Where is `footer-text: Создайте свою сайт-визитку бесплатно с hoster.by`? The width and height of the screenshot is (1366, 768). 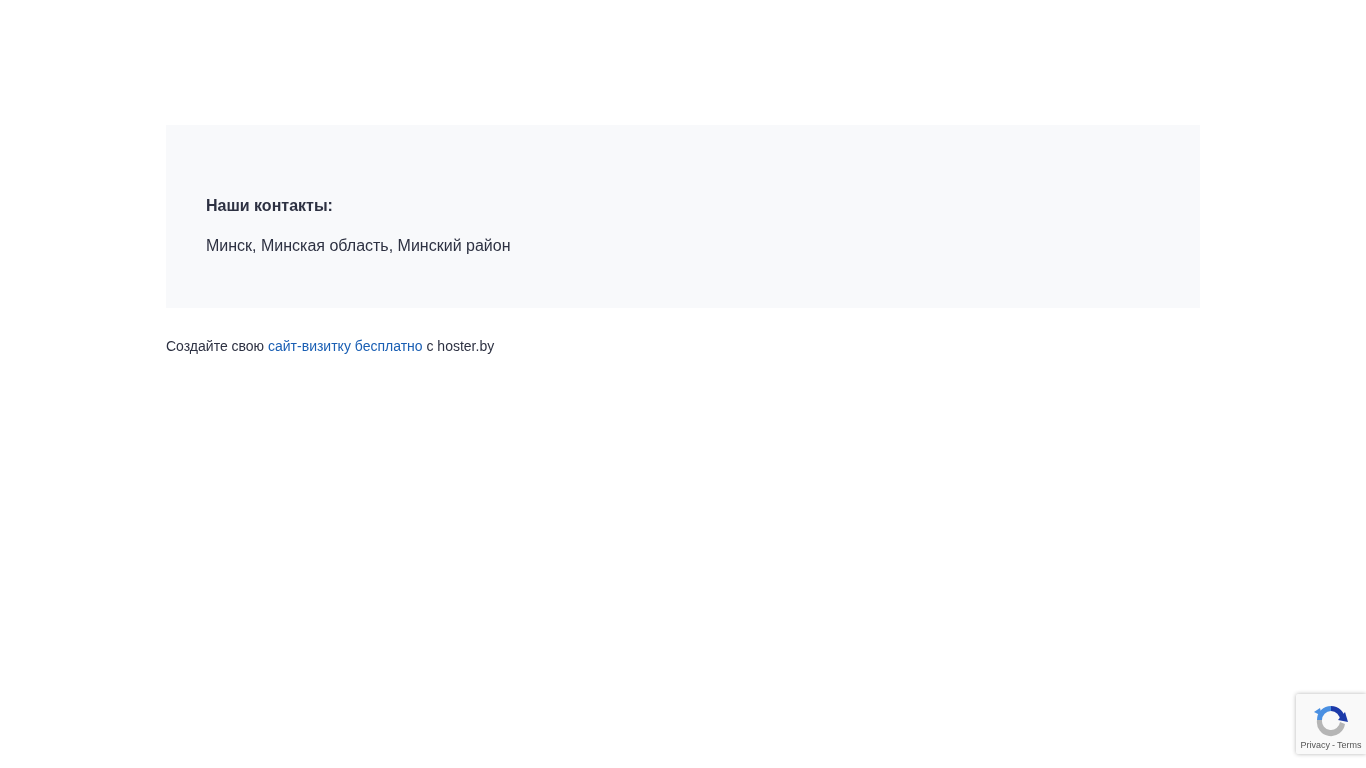 footer-text: Создайте свою сайт-визитку бесплатно с hoster.by is located at coordinates (330, 346).